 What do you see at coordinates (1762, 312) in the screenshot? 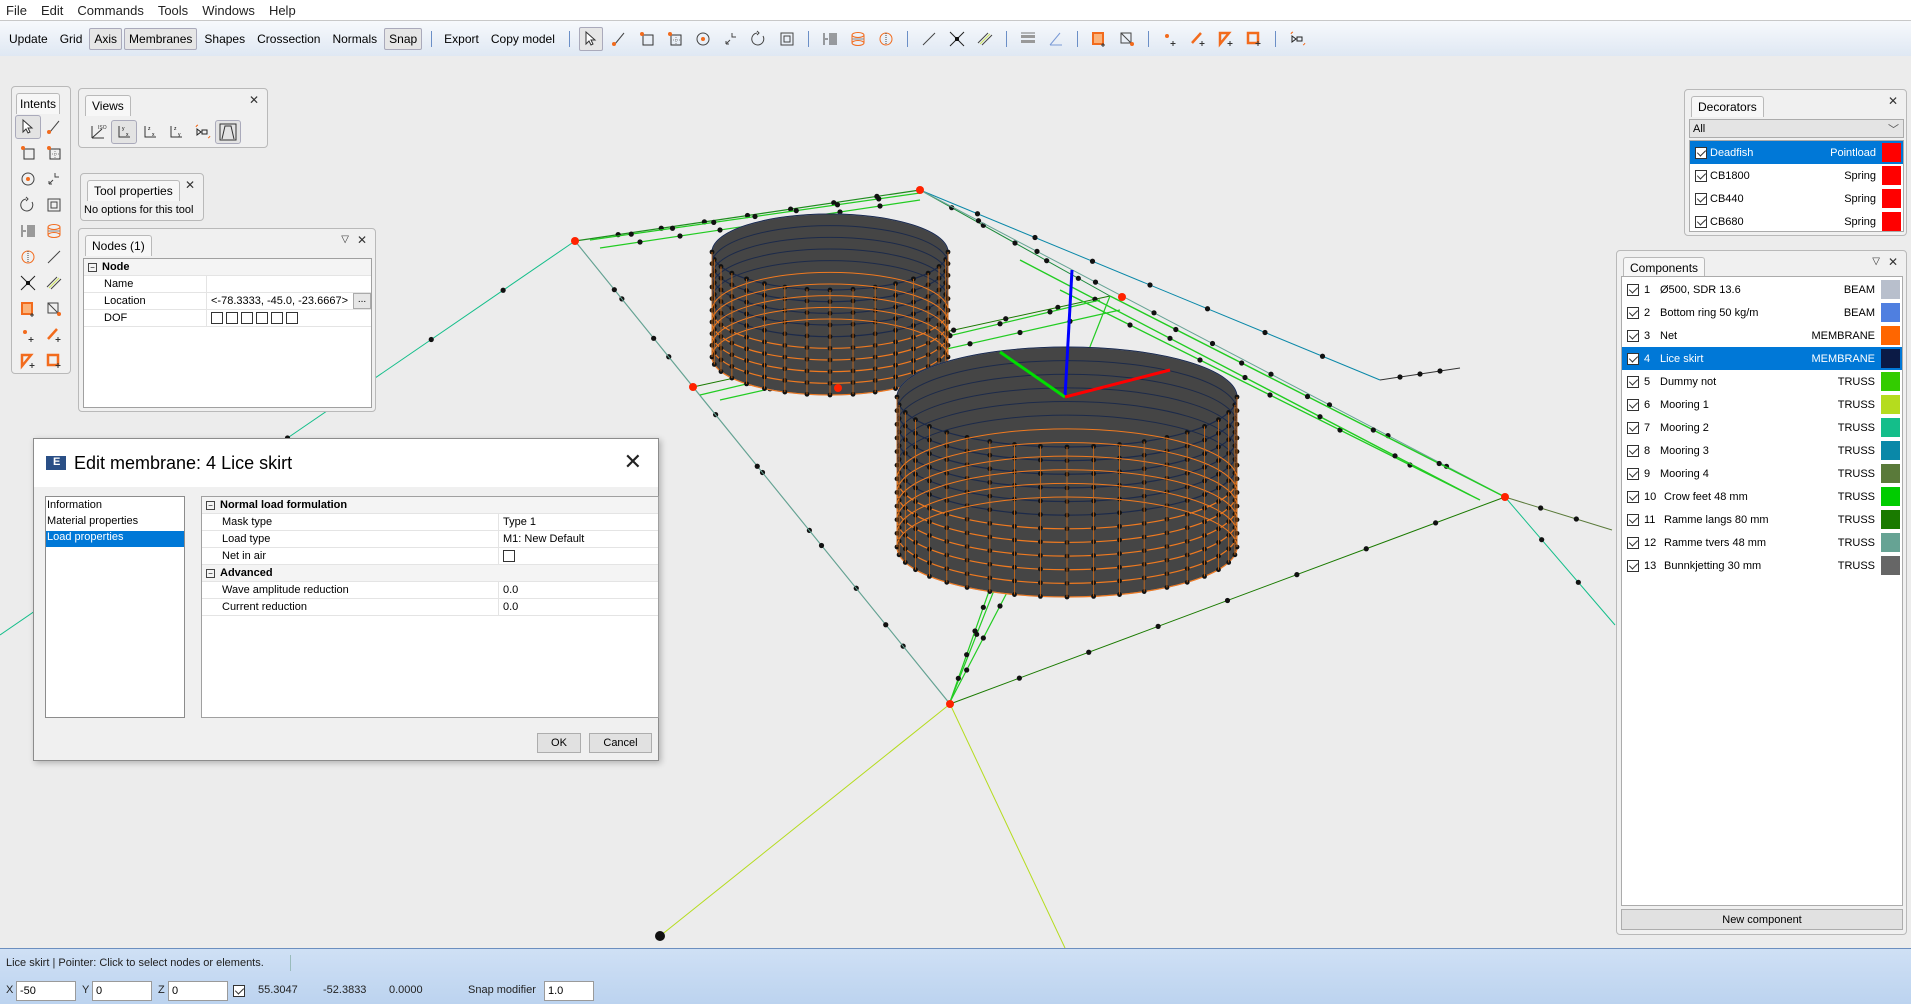
I see `component-row: 2 Bottom ring 50 kg/m BEAM` at bounding box center [1762, 312].